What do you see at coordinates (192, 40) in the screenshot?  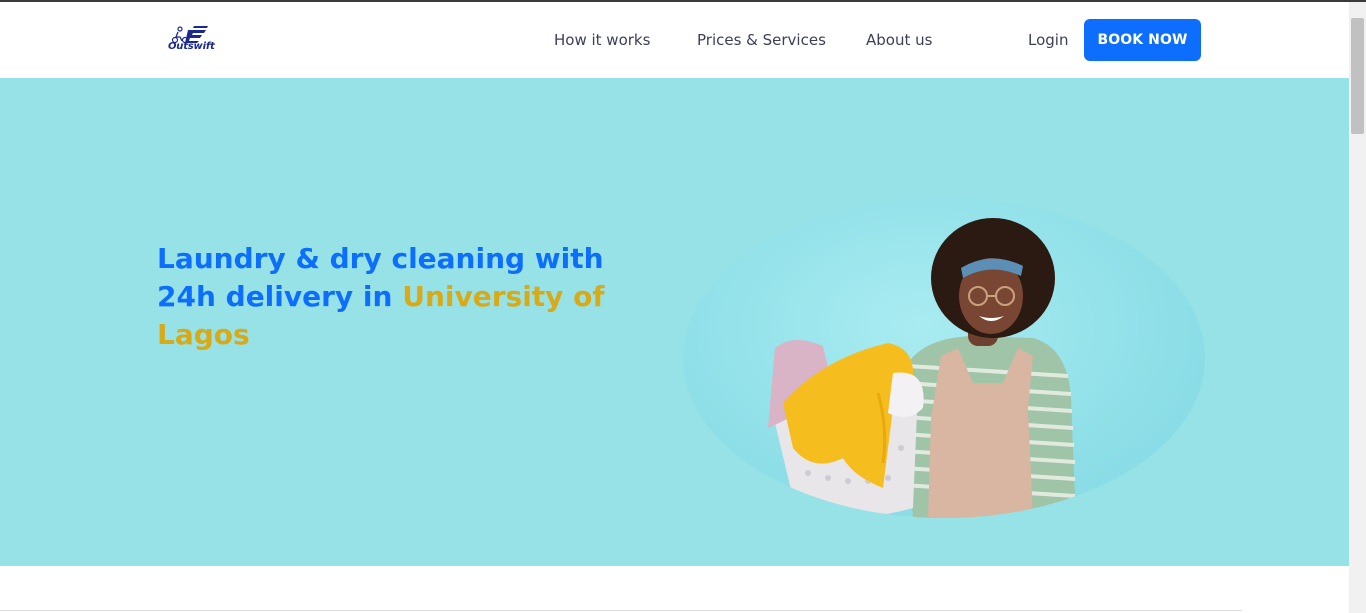 I see `brand-logo: Outswift` at bounding box center [192, 40].